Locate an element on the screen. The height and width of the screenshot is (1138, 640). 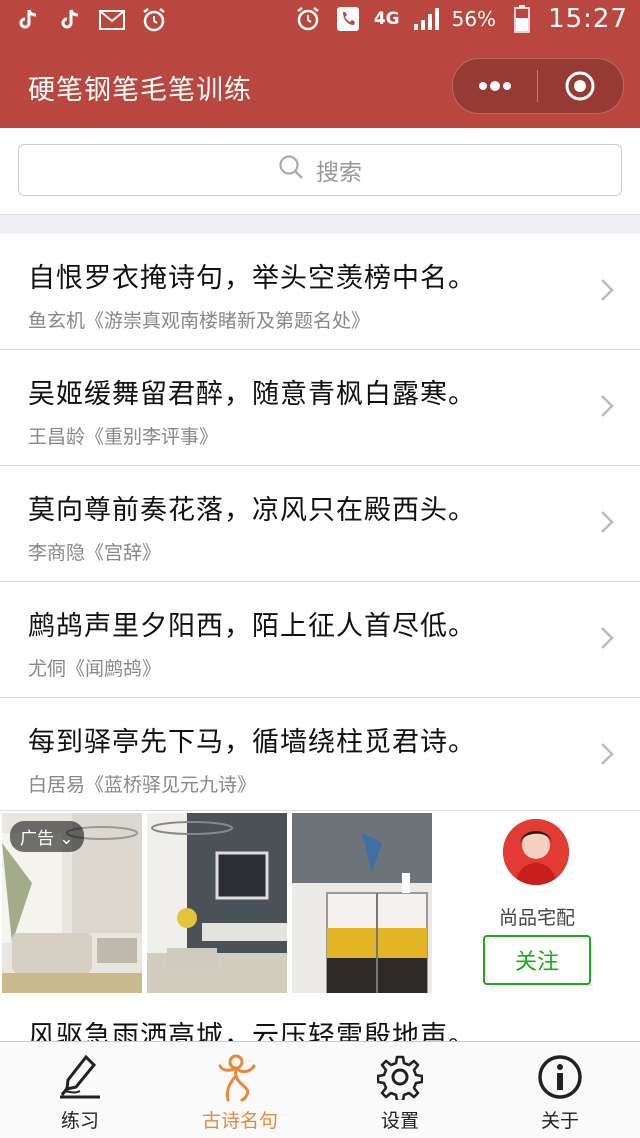
tab-settings: 设置 is located at coordinates (400, 1090).